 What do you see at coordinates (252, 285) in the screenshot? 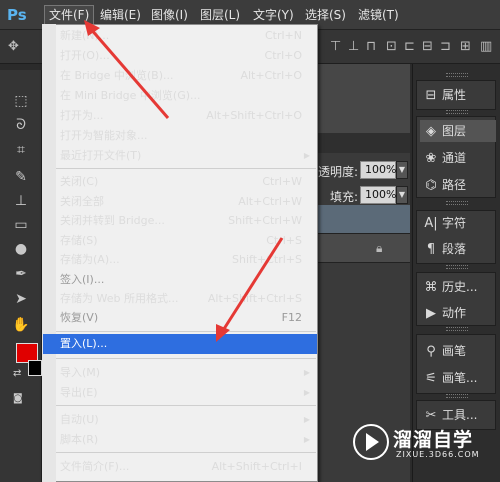
I see `annotation-arrow-to-place` at bounding box center [252, 285].